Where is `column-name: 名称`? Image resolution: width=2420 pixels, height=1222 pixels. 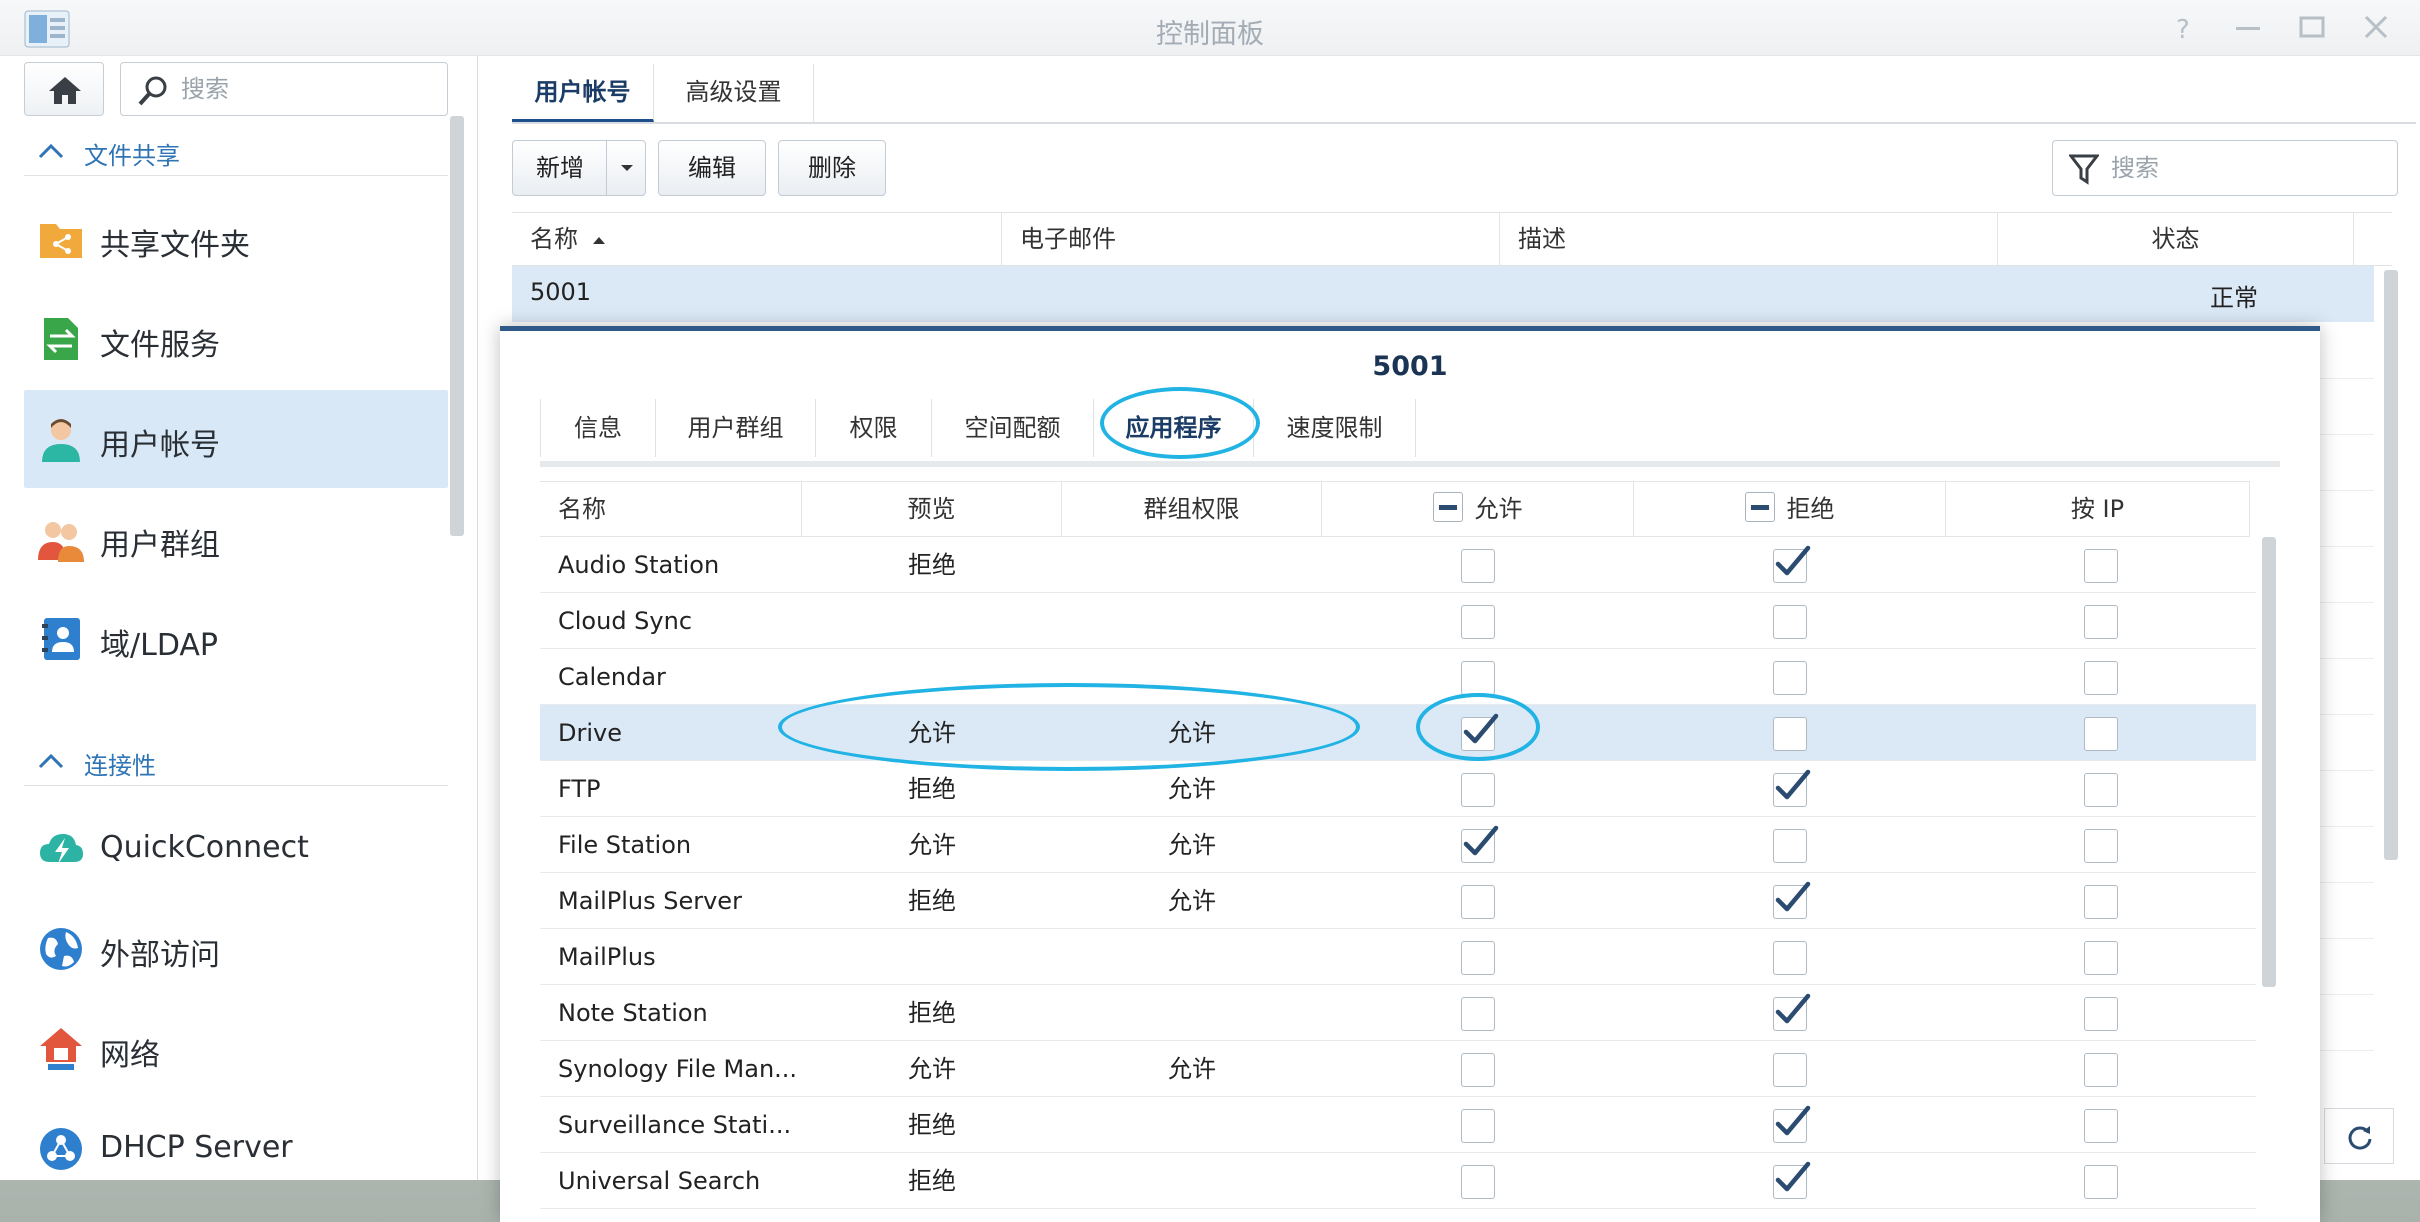 column-name: 名称 is located at coordinates (757, 239).